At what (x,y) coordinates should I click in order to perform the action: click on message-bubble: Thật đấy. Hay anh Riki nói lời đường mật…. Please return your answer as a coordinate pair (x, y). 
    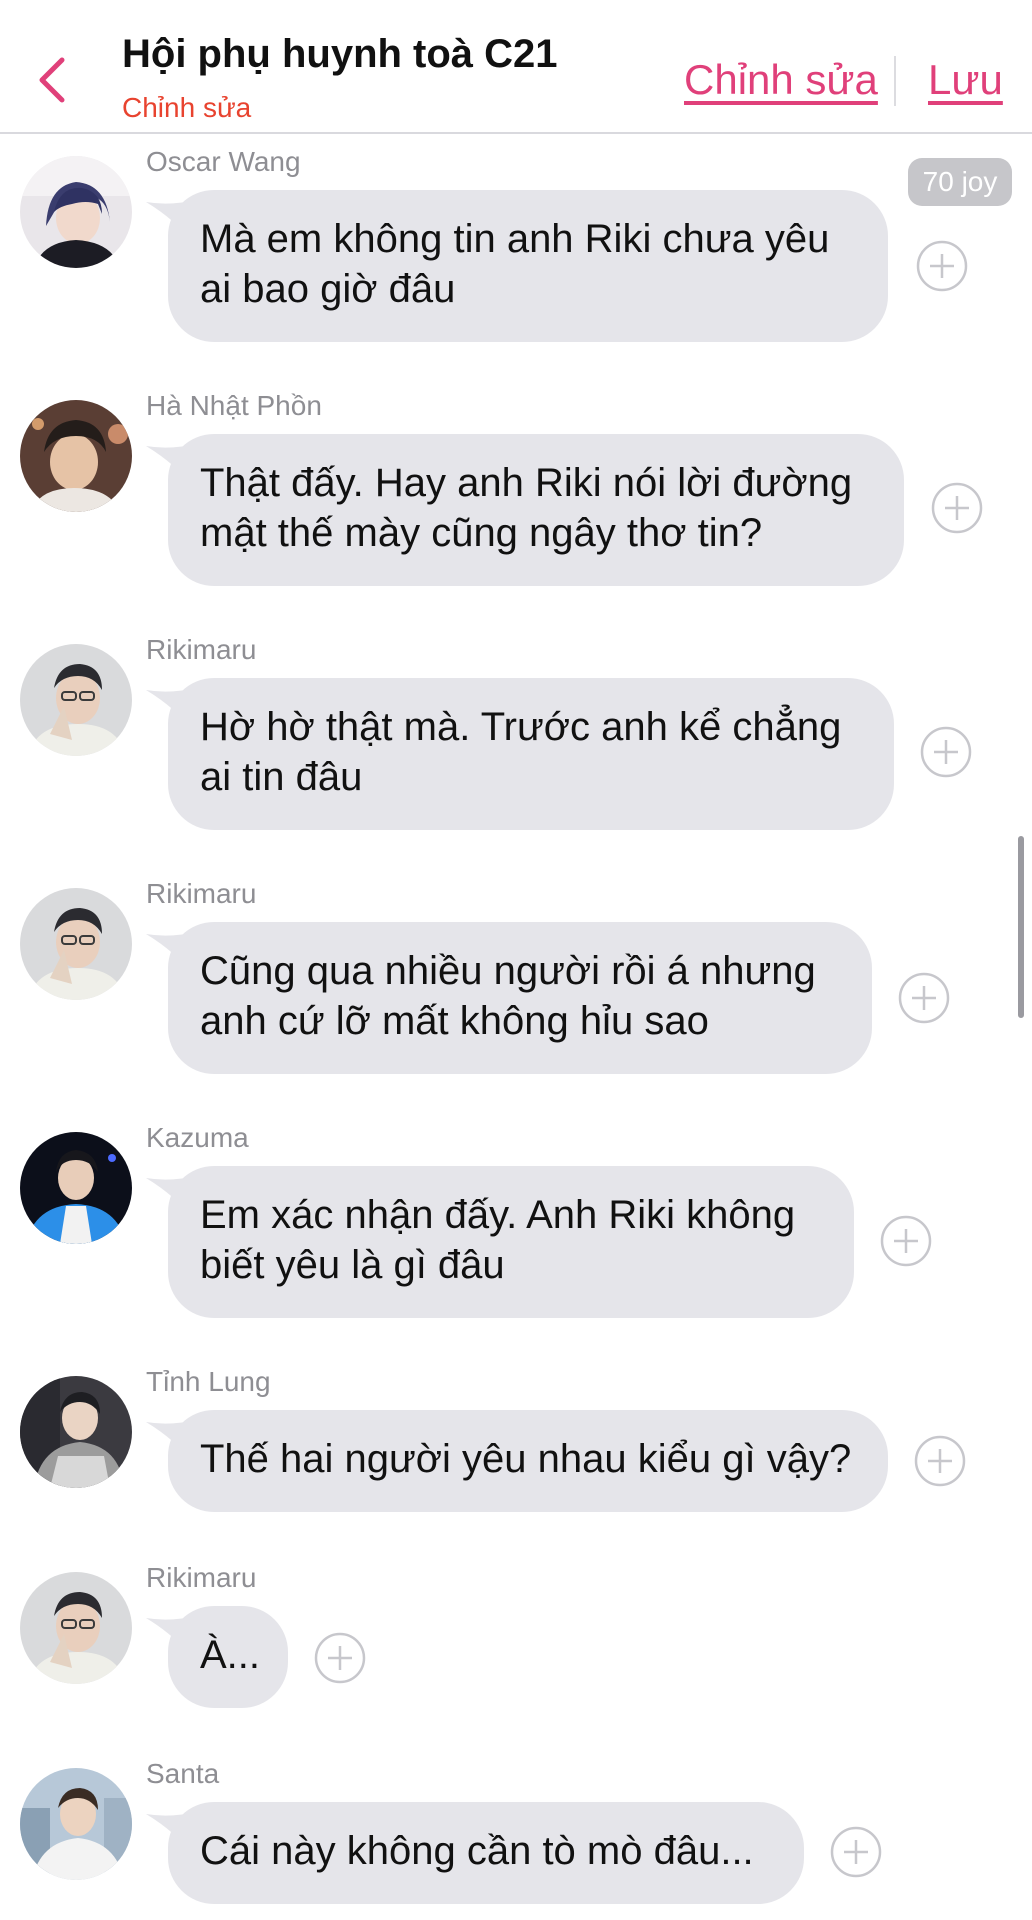
    Looking at the image, I should click on (536, 510).